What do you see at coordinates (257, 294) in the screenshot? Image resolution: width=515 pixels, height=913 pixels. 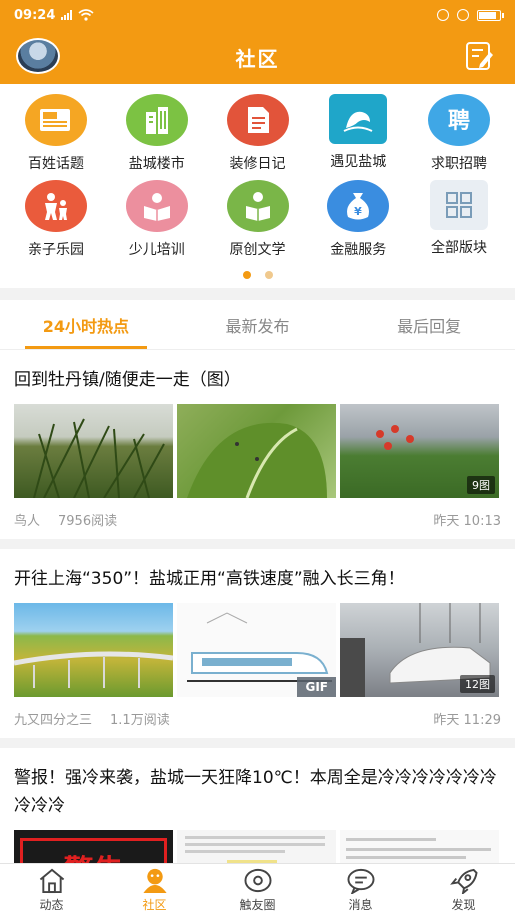 I see `section-divider` at bounding box center [257, 294].